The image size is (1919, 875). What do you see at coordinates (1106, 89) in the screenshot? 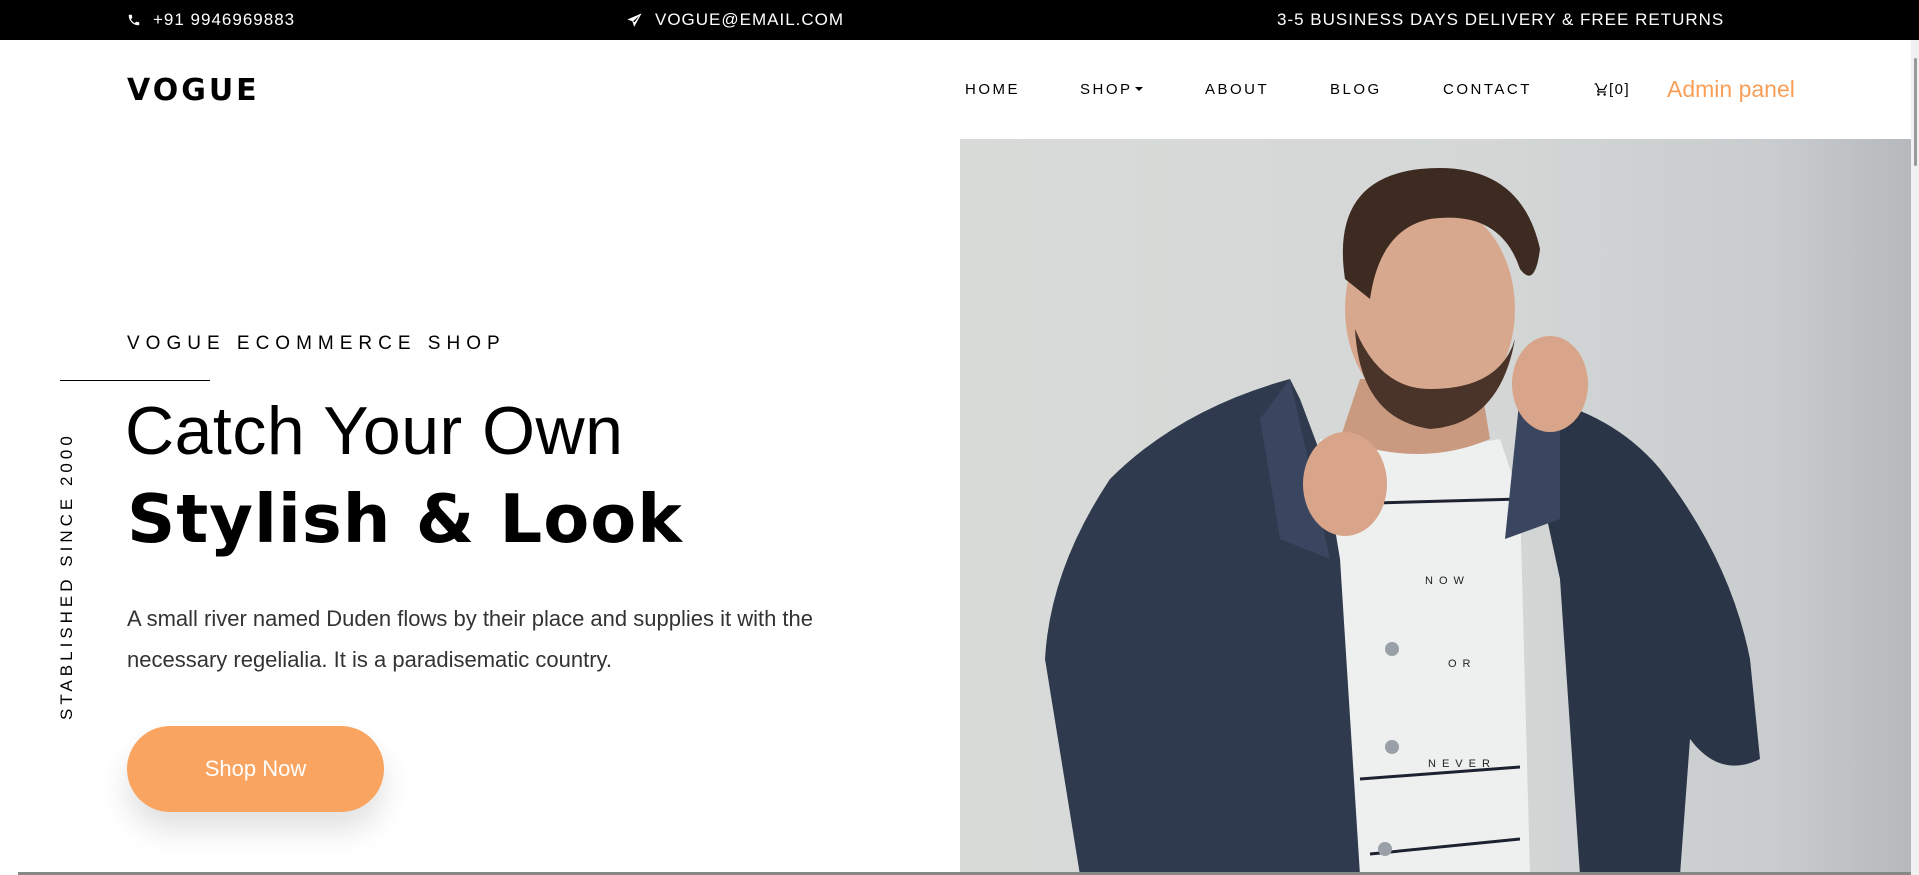
I see `nav-shop-label: SHOP` at bounding box center [1106, 89].